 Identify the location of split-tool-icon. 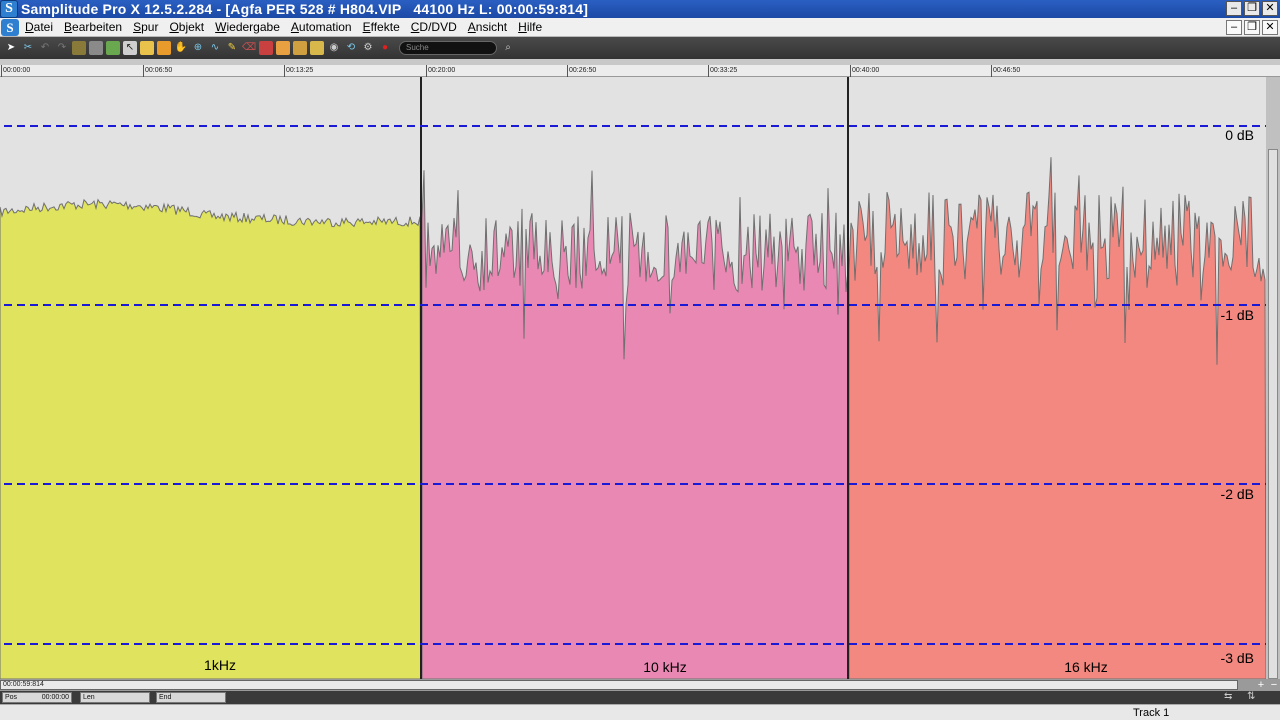
(164, 48).